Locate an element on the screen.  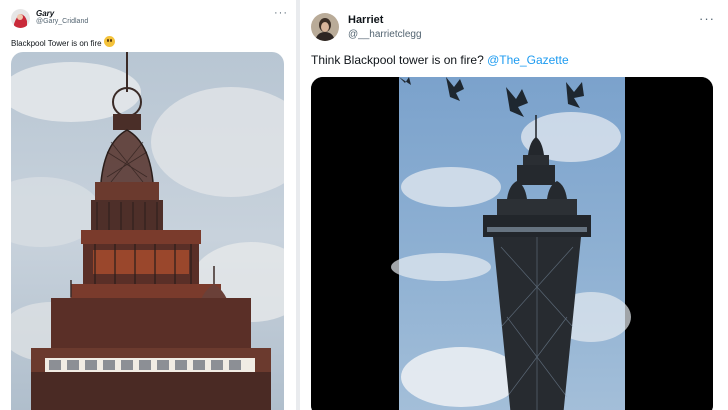
avatar-harriet is located at coordinates (325, 27).